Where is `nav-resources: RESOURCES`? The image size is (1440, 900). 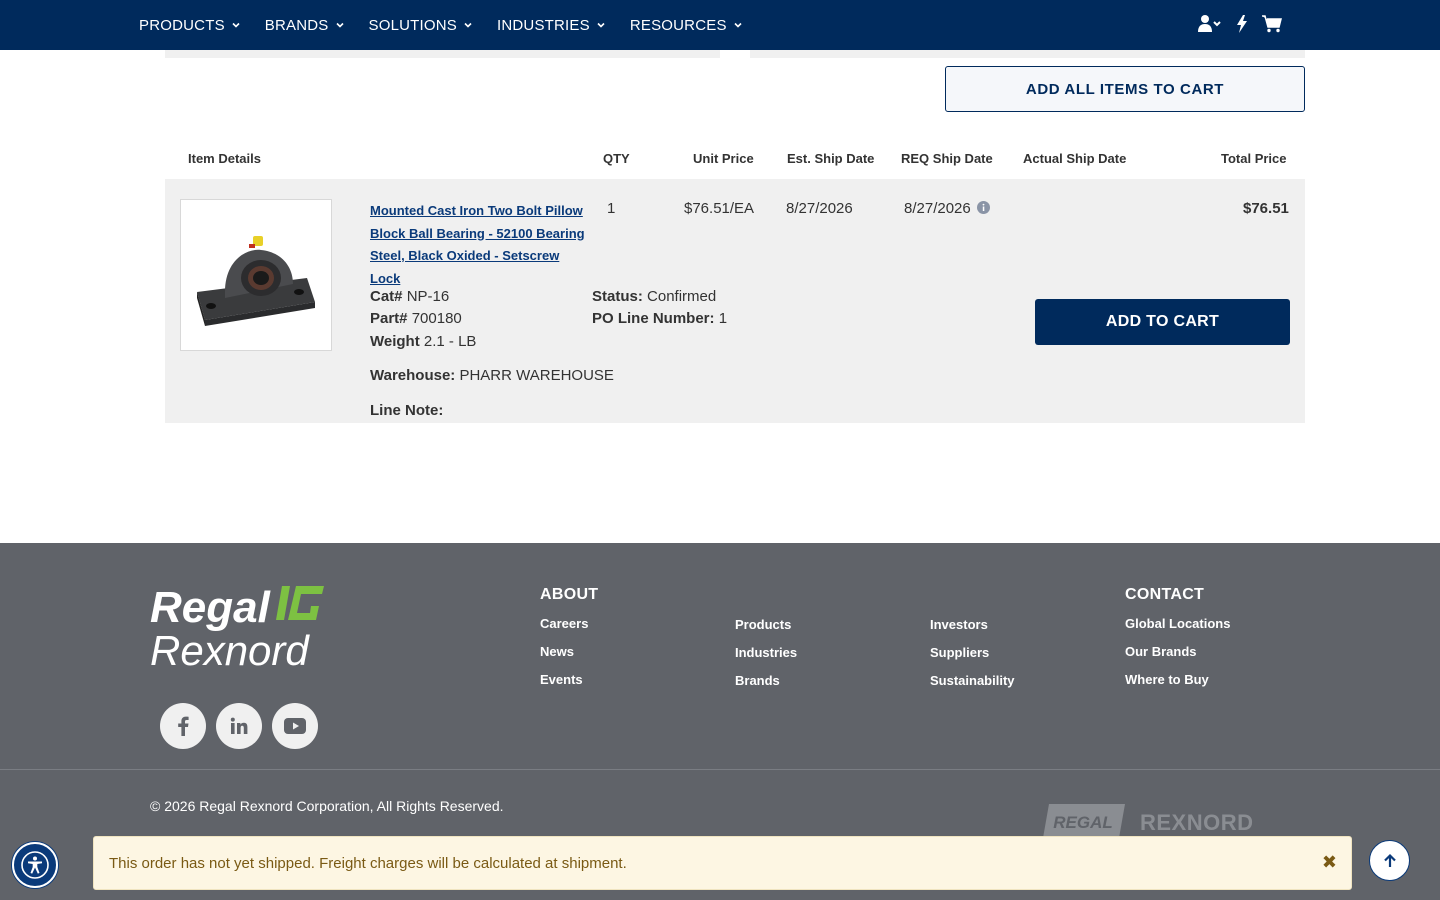 nav-resources: RESOURCES is located at coordinates (686, 25).